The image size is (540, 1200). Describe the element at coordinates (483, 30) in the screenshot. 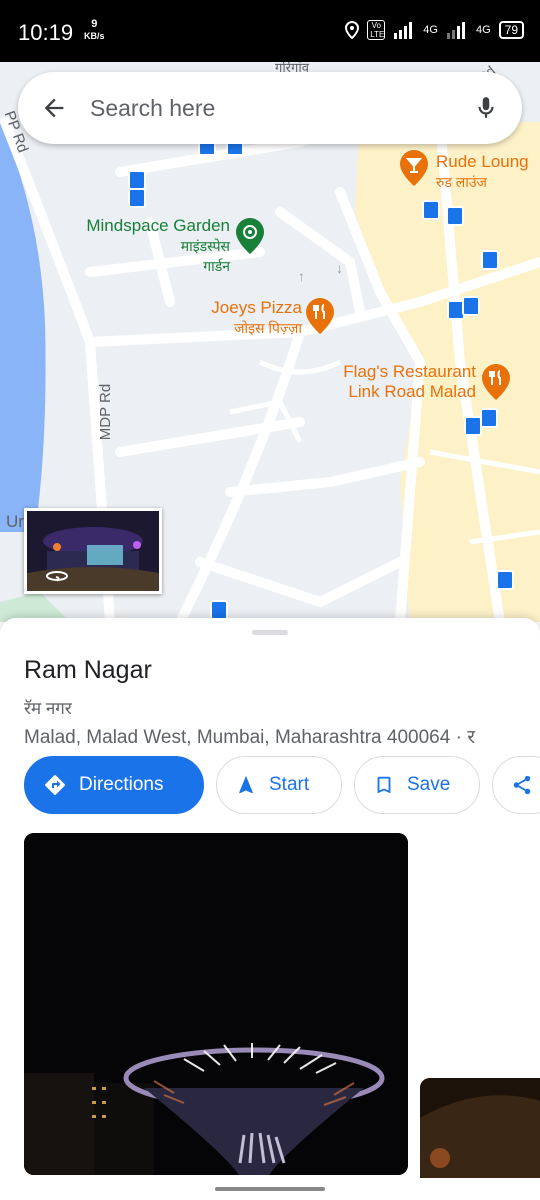

I see `network-type-2: 4G` at that location.